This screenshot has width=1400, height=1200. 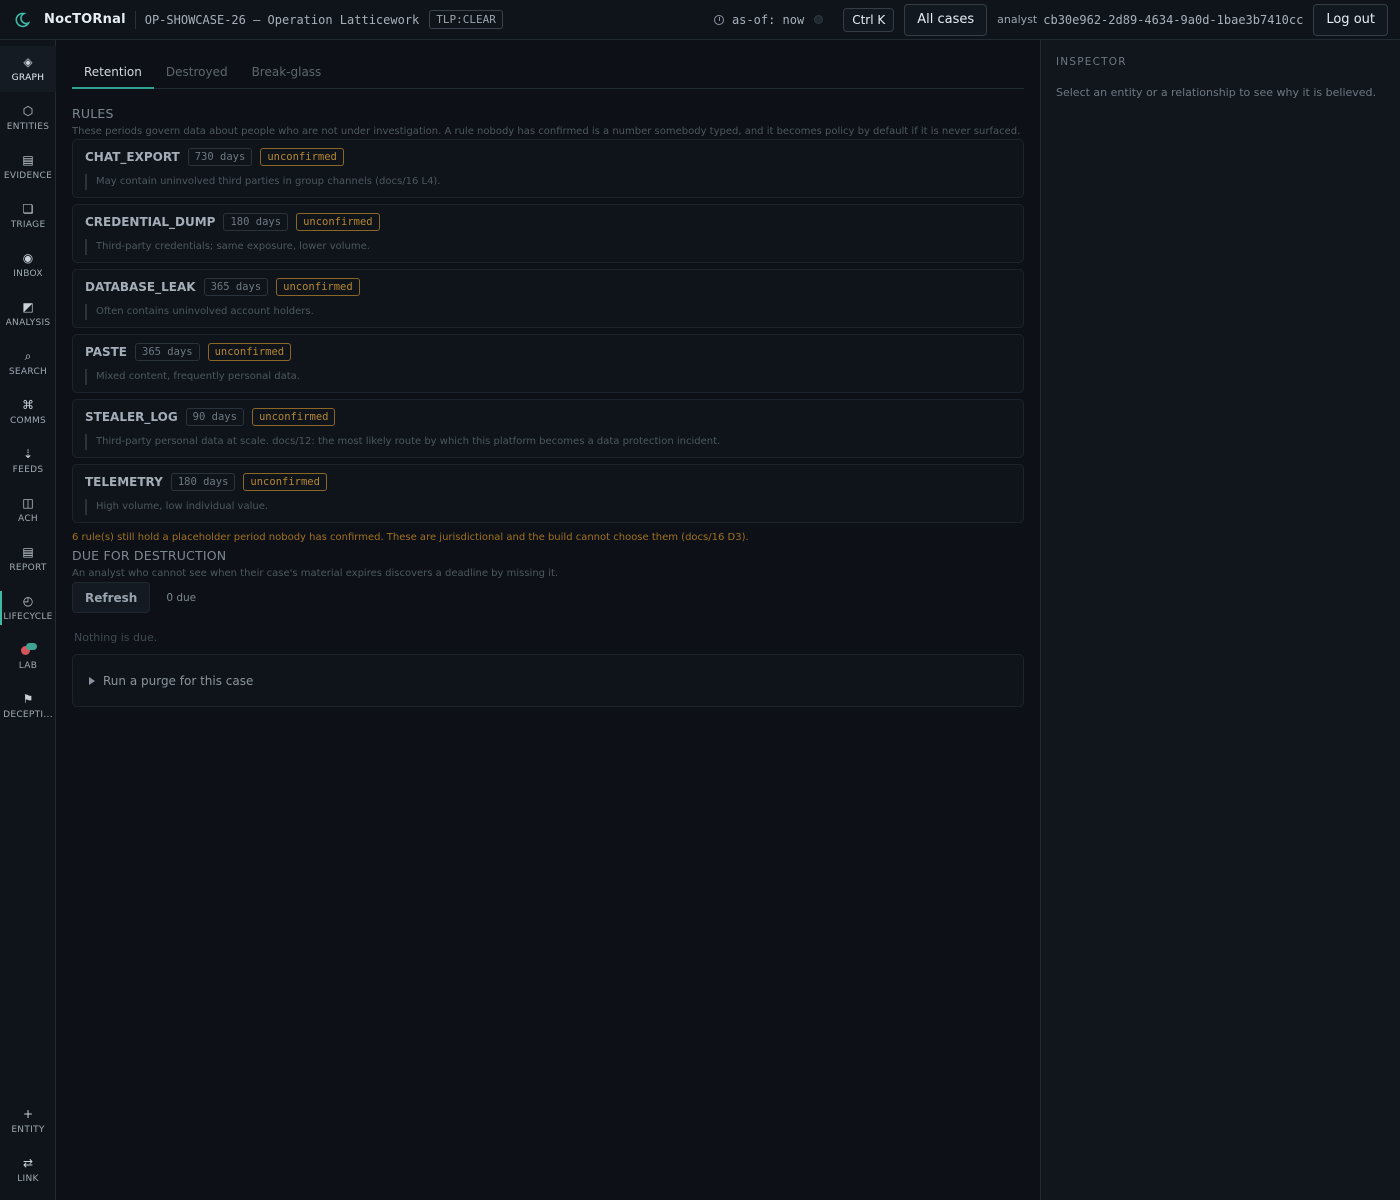 What do you see at coordinates (1091, 62) in the screenshot?
I see `inspector-title: INSPECTOR` at bounding box center [1091, 62].